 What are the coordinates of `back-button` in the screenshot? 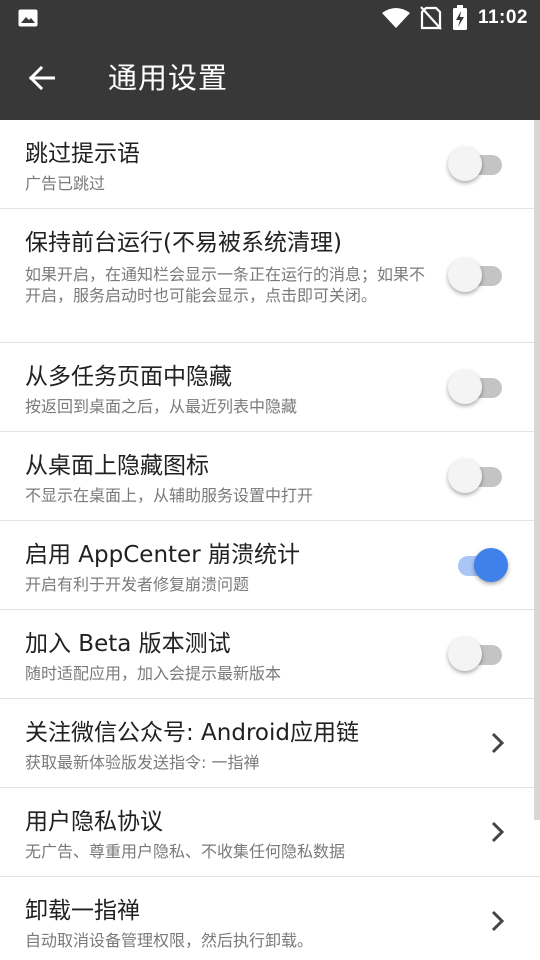 It's located at (42, 78).